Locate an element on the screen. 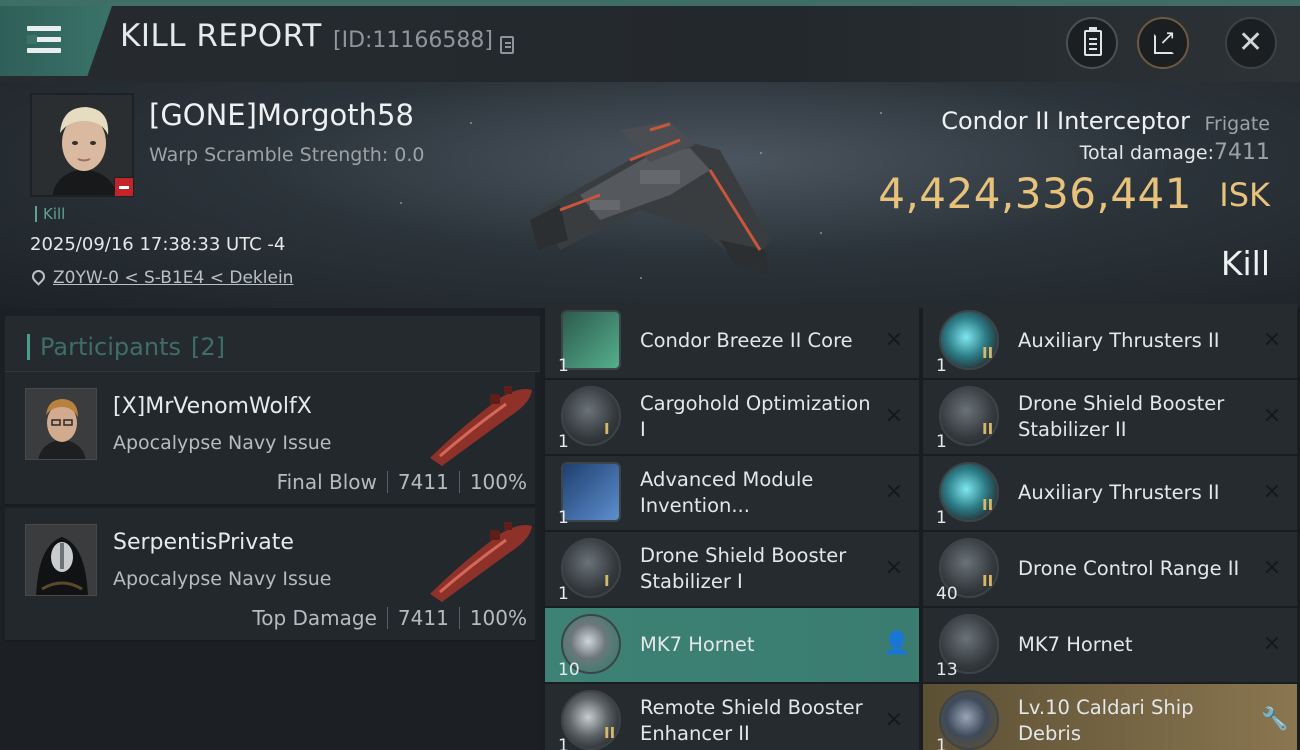 This screenshot has width=1300, height=750. item-row-salvage: 1 Lv.10 Caldari Ship Debris 🔧 is located at coordinates (1110, 717).